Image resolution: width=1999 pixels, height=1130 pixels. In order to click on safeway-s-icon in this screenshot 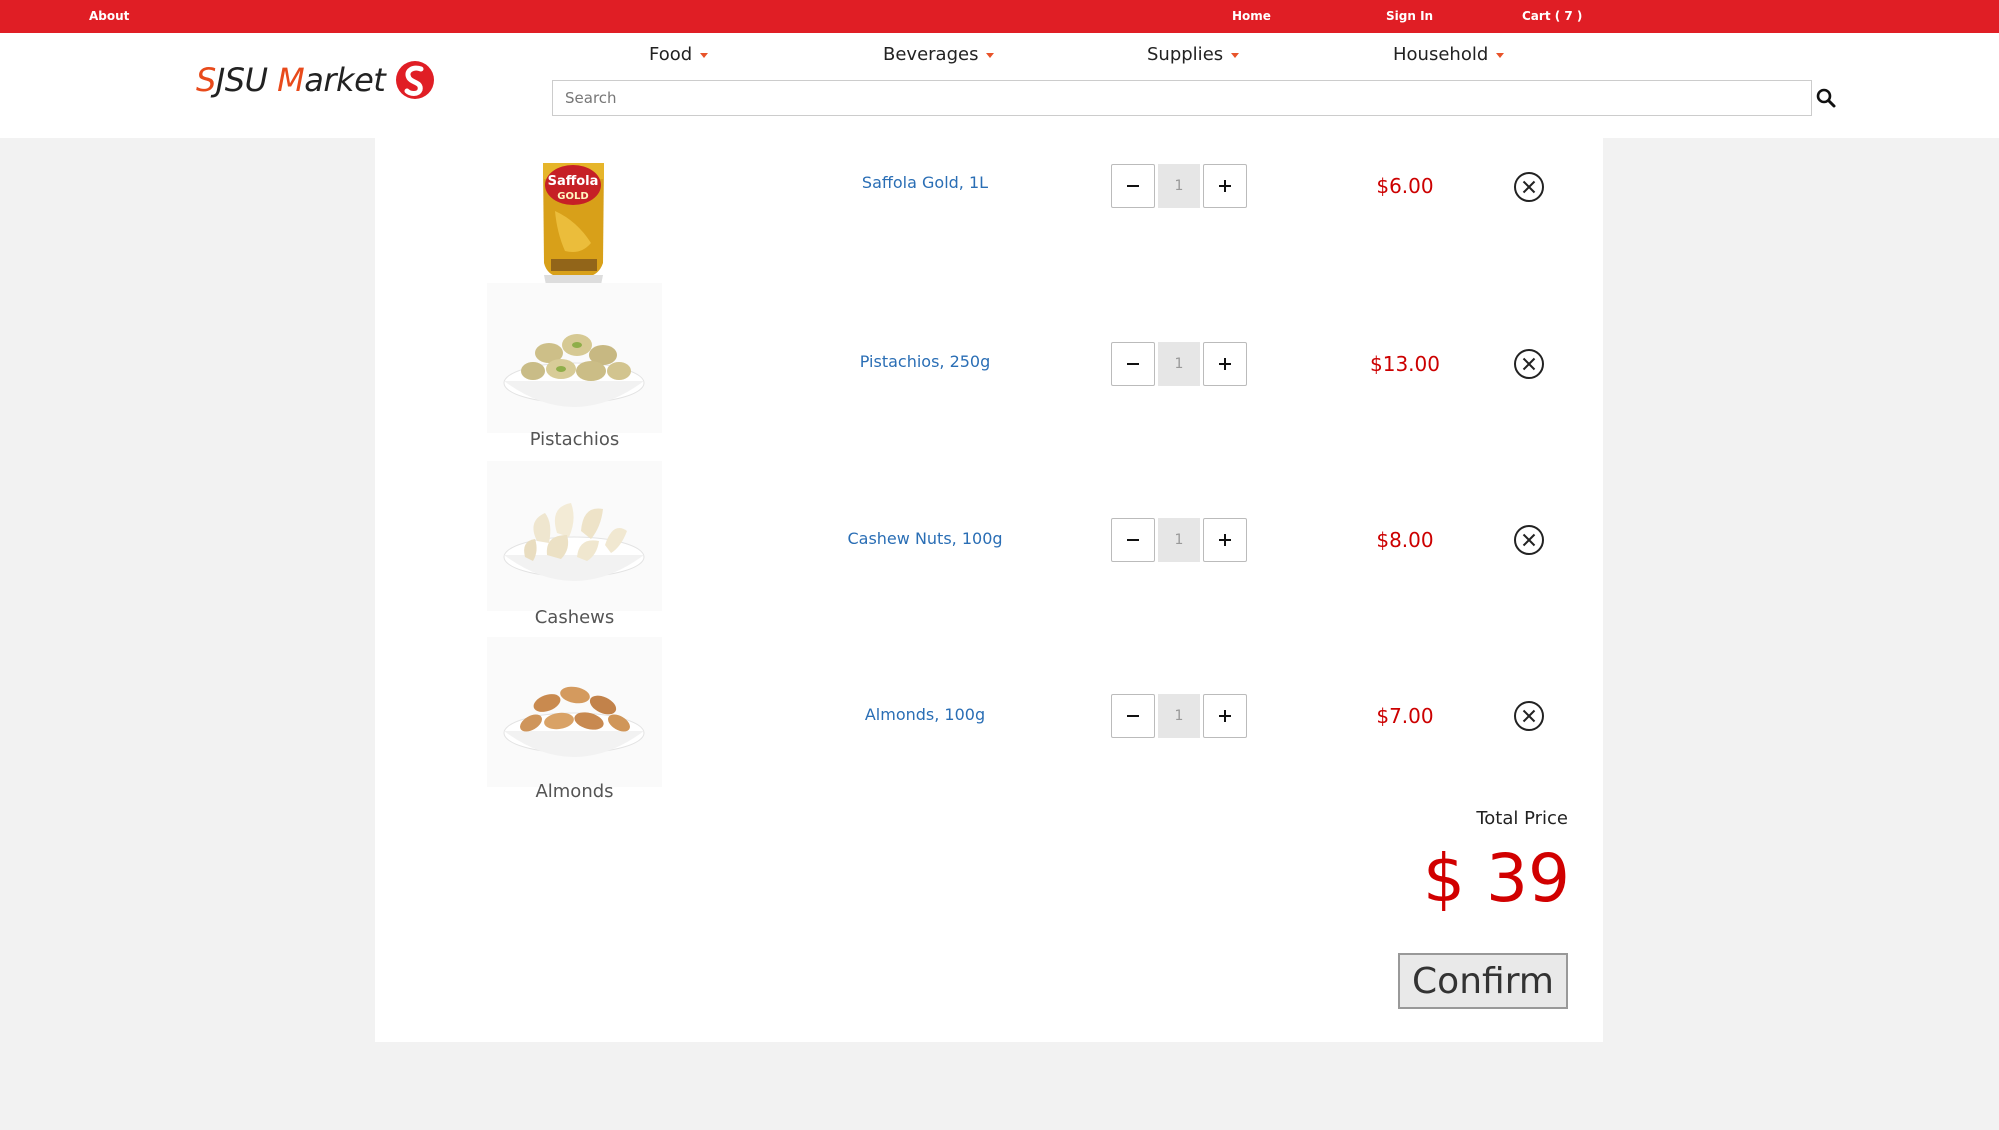, I will do `click(415, 80)`.